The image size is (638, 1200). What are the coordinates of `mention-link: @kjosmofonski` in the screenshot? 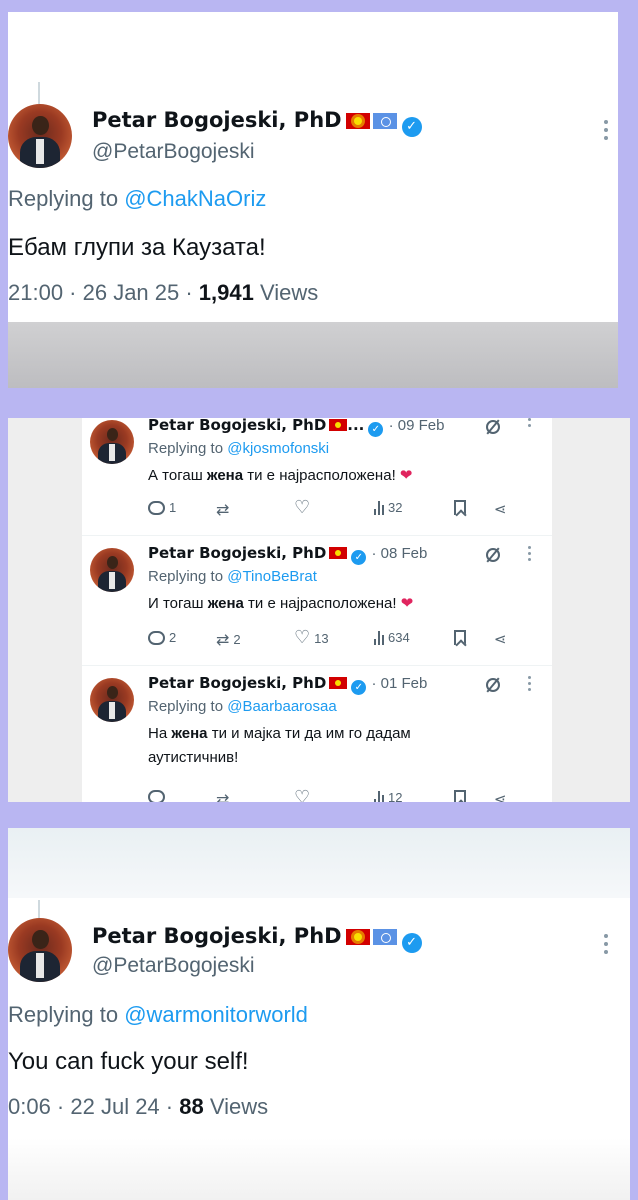 It's located at (278, 448).